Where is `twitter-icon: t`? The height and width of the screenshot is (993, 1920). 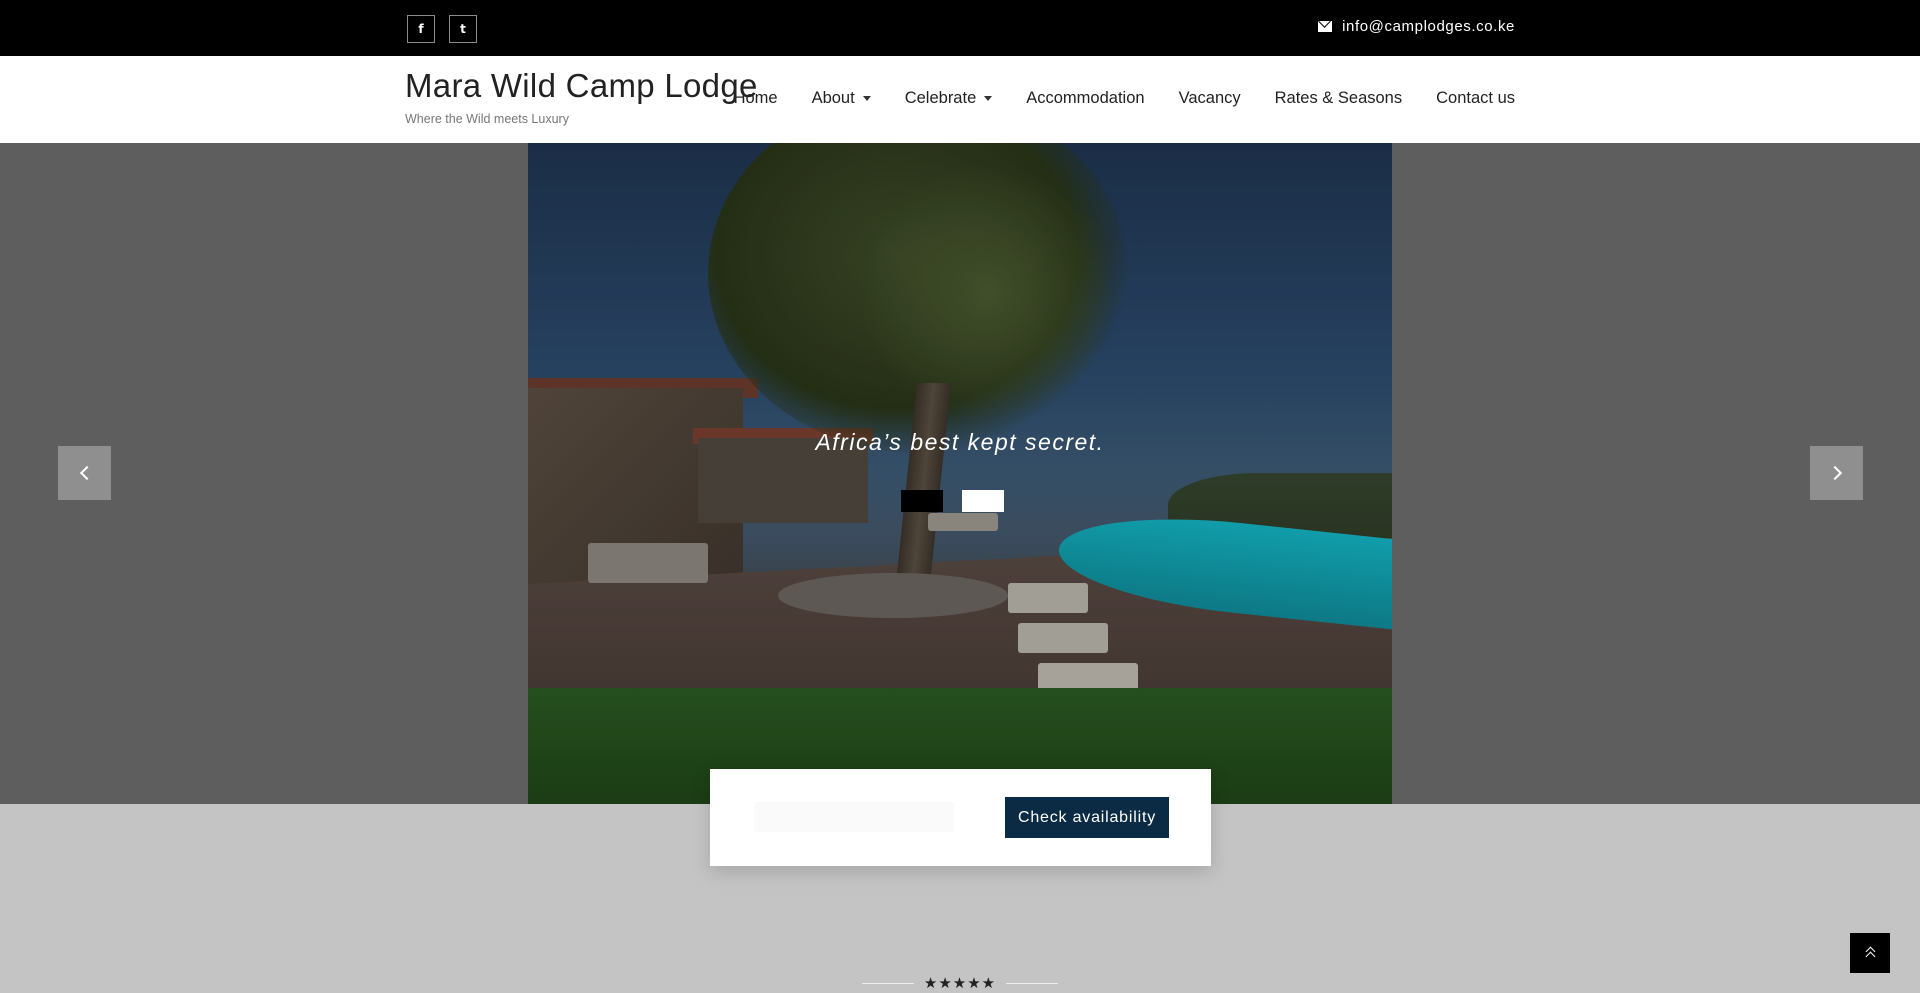
twitter-icon: t is located at coordinates (463, 29).